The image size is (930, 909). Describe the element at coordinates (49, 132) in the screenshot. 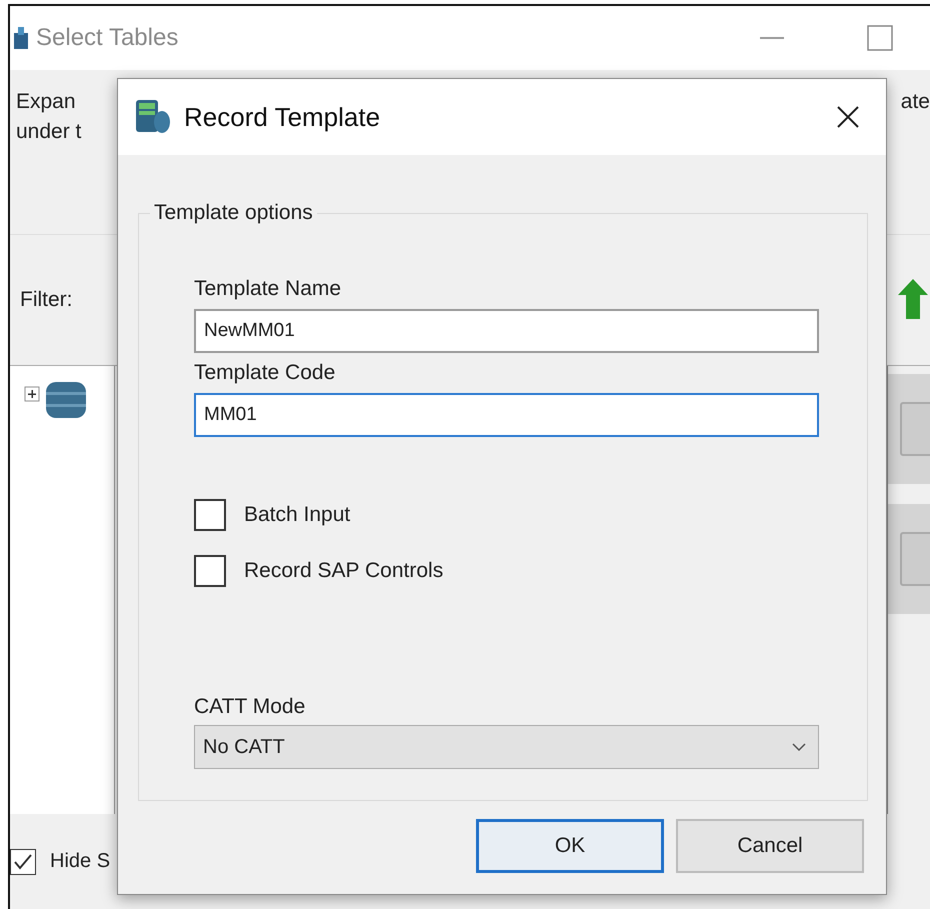

I see `description-text: under t` at that location.